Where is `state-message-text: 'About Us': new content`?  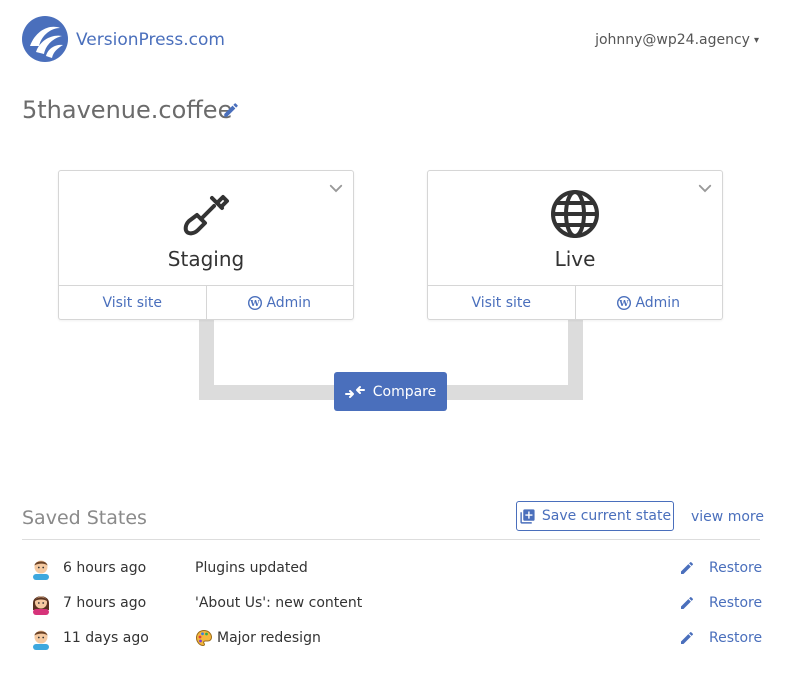 state-message-text: 'About Us': new content is located at coordinates (279, 603).